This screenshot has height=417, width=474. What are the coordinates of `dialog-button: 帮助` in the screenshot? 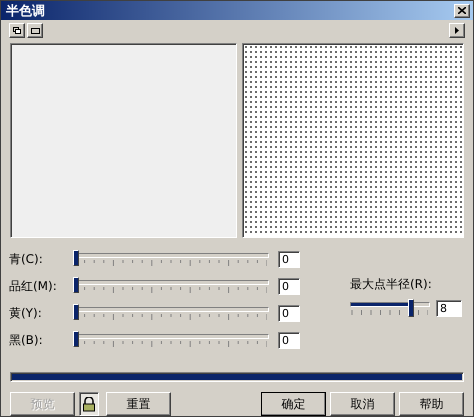 It's located at (431, 404).